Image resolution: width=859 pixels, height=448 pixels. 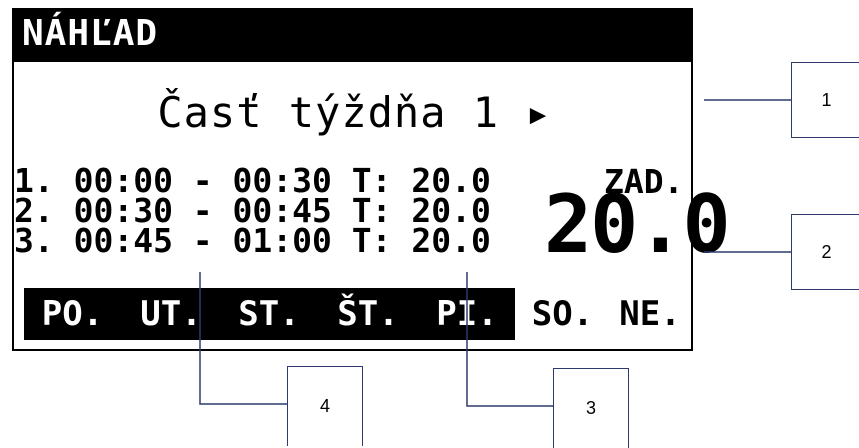 I want to click on callout-3: 3, so click(x=591, y=408).